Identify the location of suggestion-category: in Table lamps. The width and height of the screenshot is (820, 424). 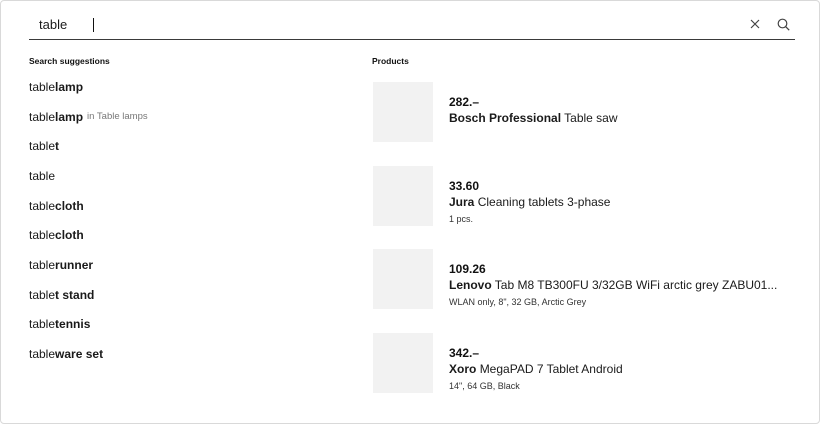
(117, 117).